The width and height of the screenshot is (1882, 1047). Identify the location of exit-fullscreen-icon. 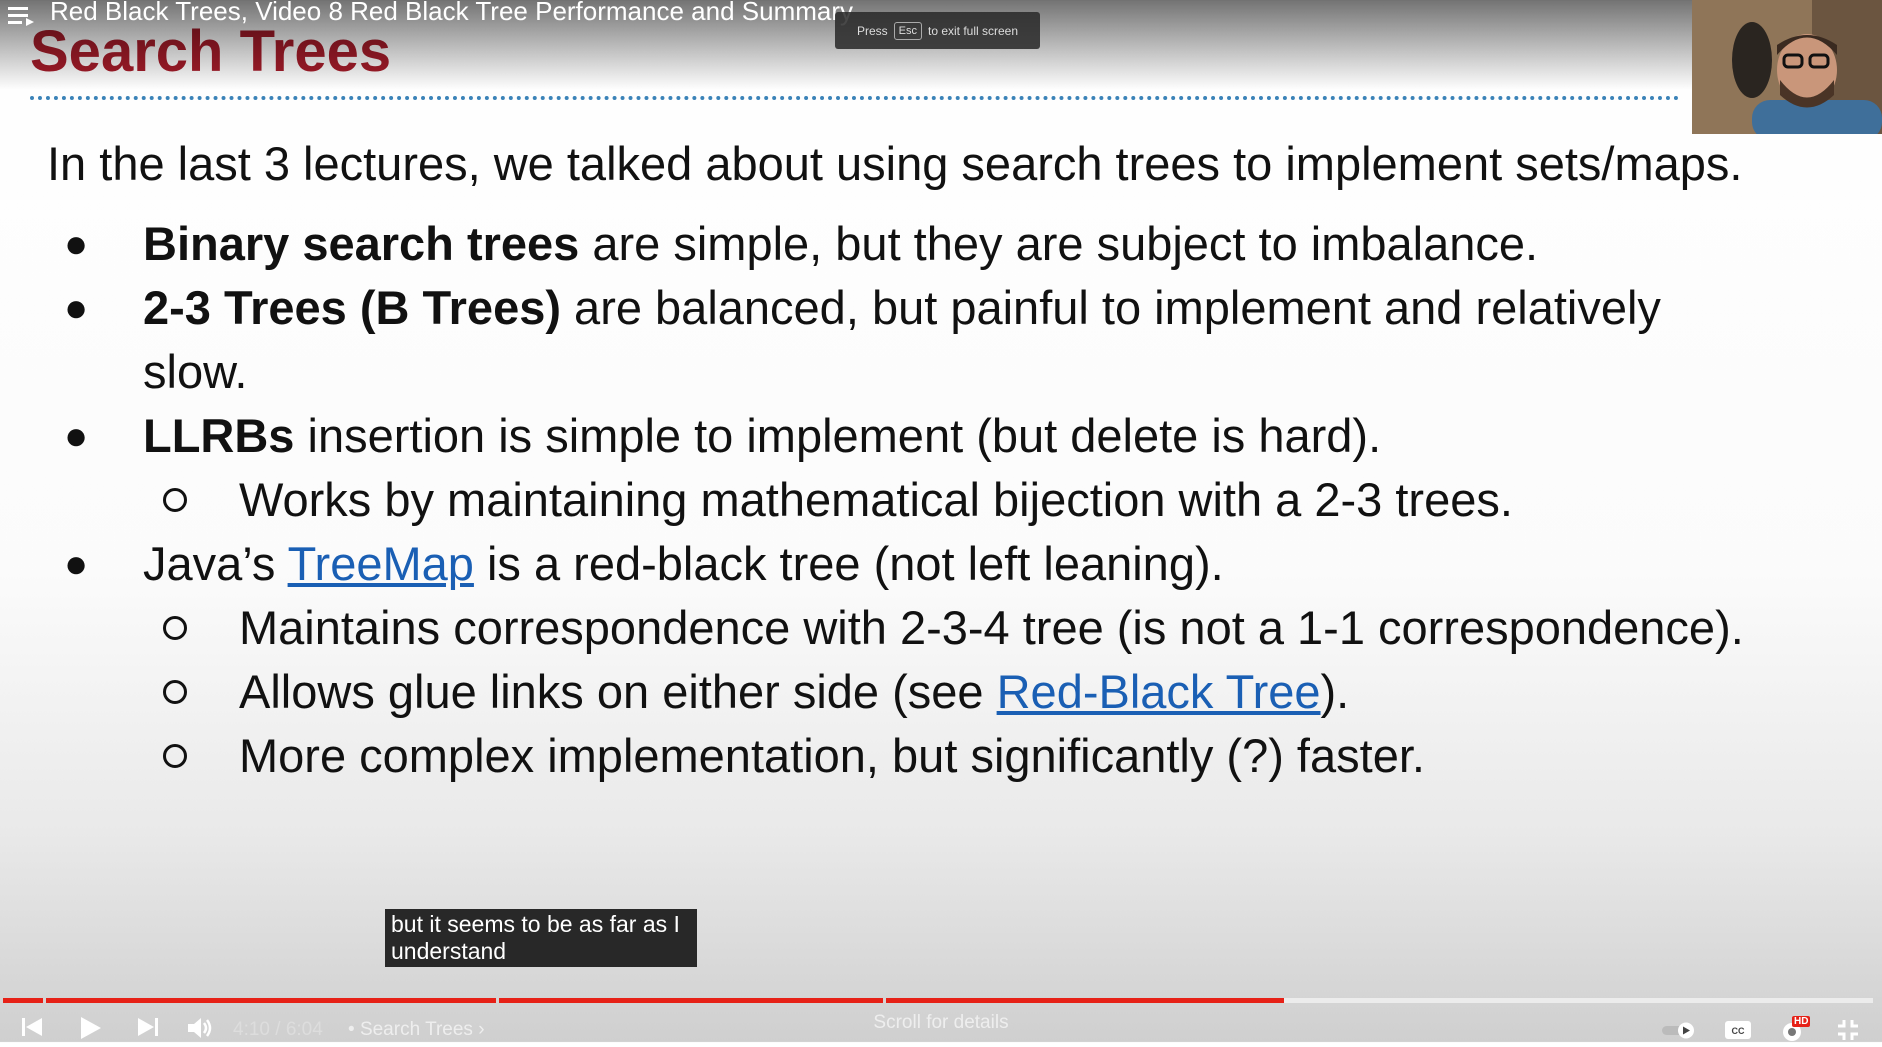
(1848, 1030).